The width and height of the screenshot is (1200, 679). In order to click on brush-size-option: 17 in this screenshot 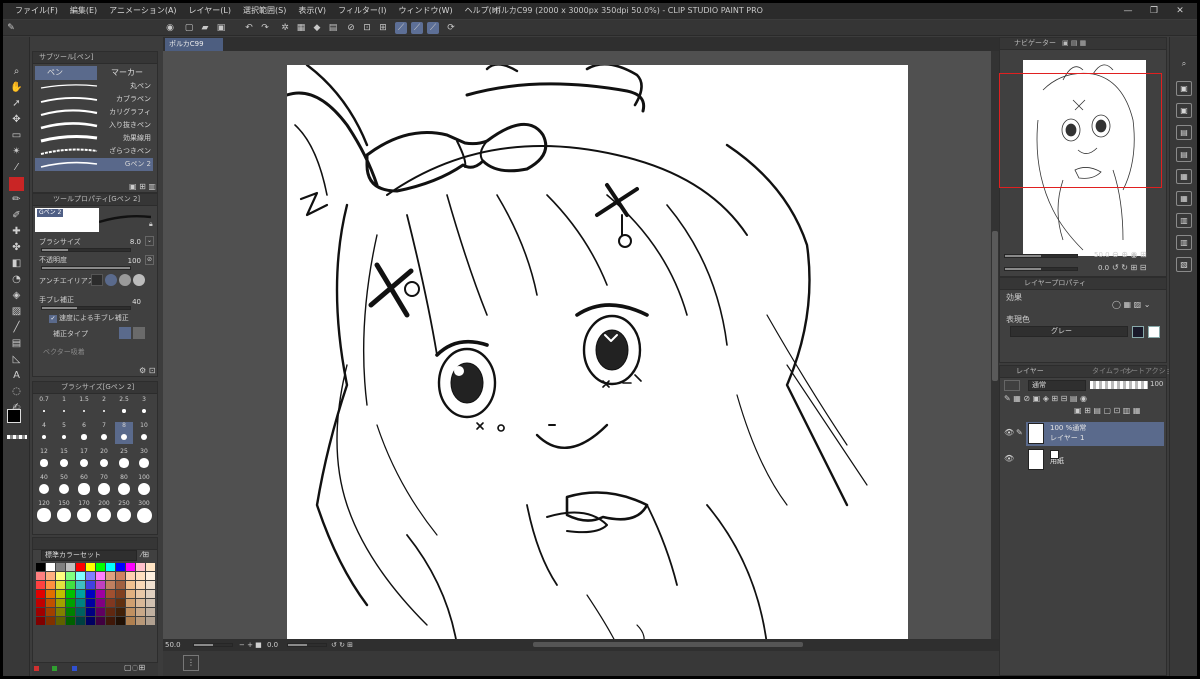, I will do `click(84, 459)`.